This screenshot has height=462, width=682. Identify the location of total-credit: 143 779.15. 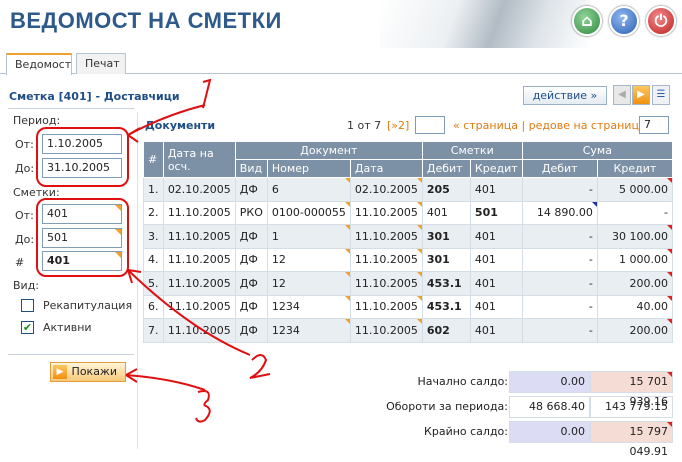
(631, 407).